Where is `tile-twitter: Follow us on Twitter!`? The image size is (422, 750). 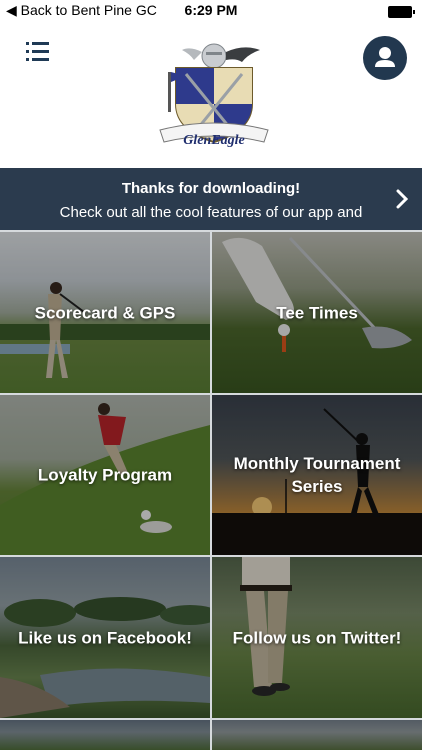 tile-twitter: Follow us on Twitter! is located at coordinates (317, 637).